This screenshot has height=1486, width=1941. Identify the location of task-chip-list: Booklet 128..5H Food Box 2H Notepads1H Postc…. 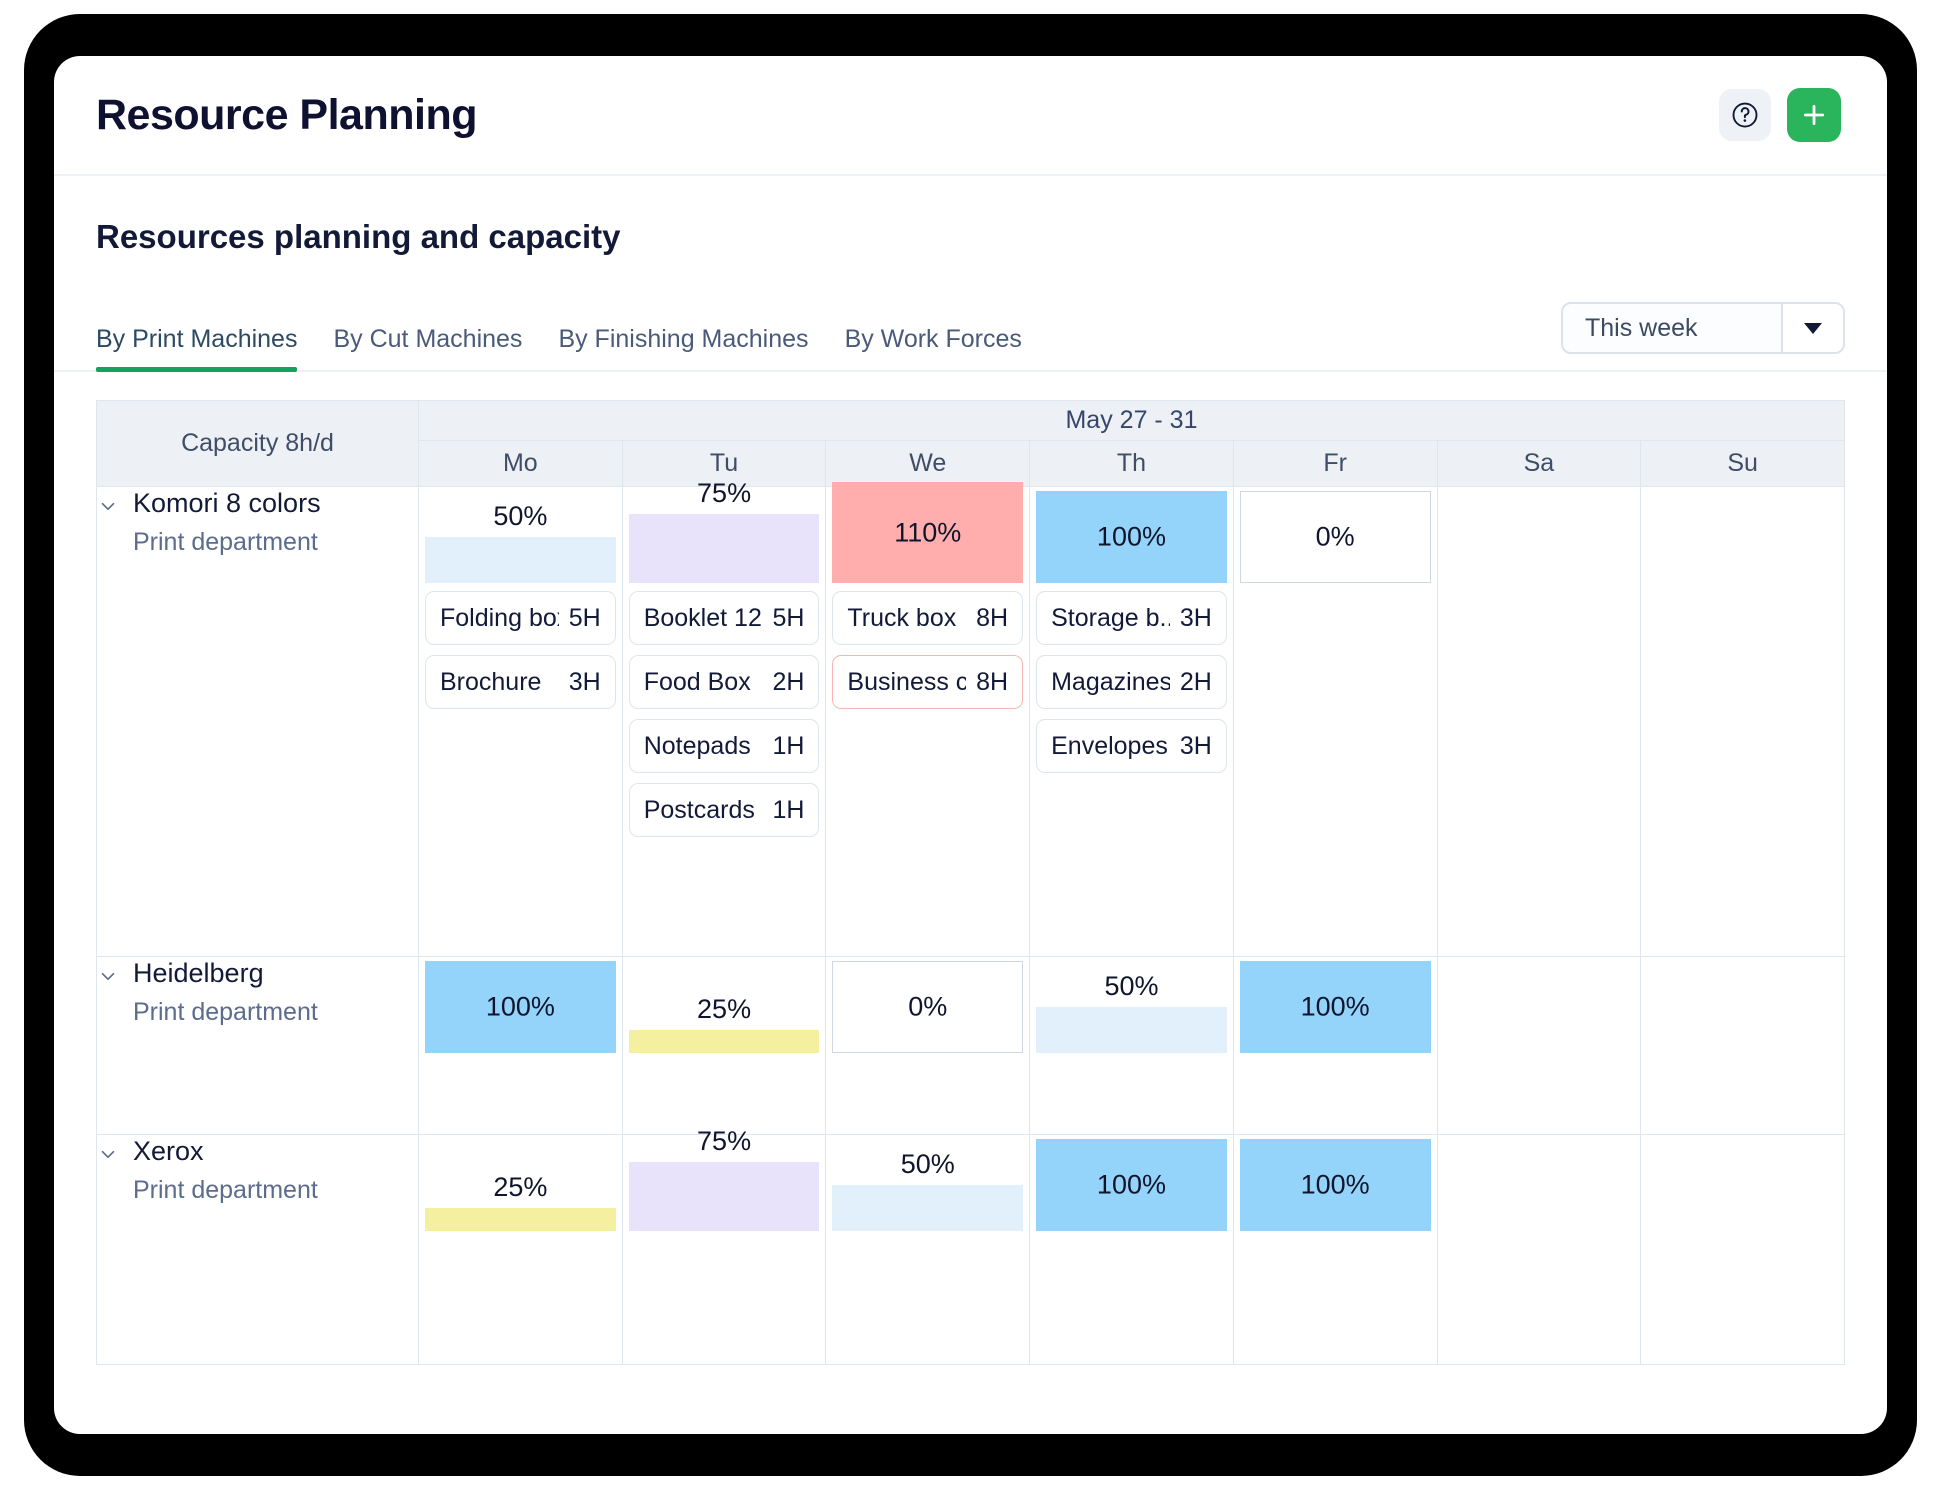
(724, 715).